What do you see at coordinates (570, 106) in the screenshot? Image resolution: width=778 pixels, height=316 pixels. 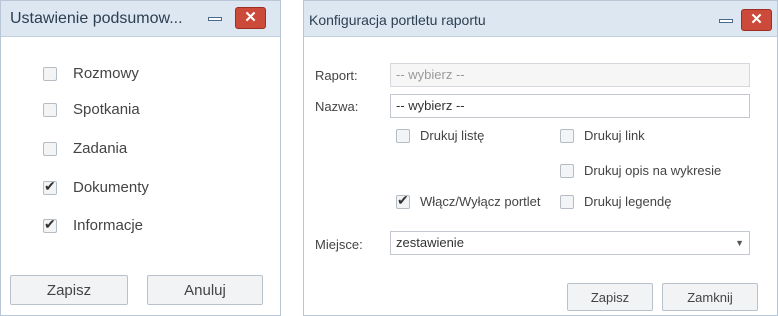 I see `name-input: -- wybierz --` at bounding box center [570, 106].